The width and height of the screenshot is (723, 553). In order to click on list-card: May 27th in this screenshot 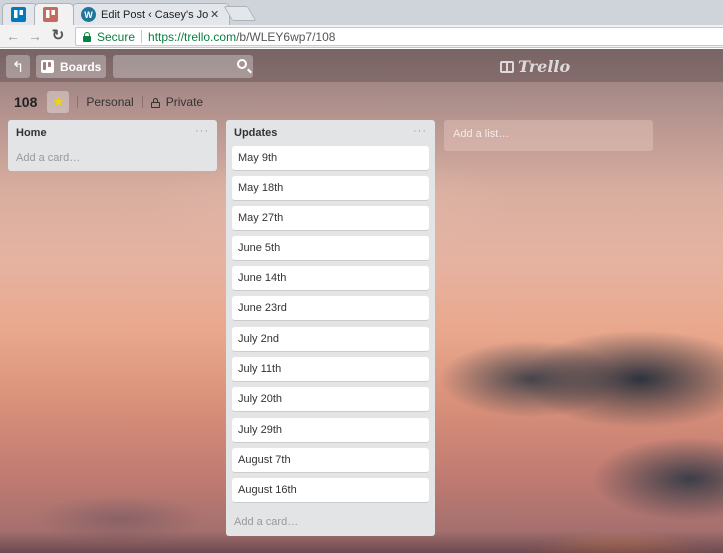, I will do `click(330, 218)`.